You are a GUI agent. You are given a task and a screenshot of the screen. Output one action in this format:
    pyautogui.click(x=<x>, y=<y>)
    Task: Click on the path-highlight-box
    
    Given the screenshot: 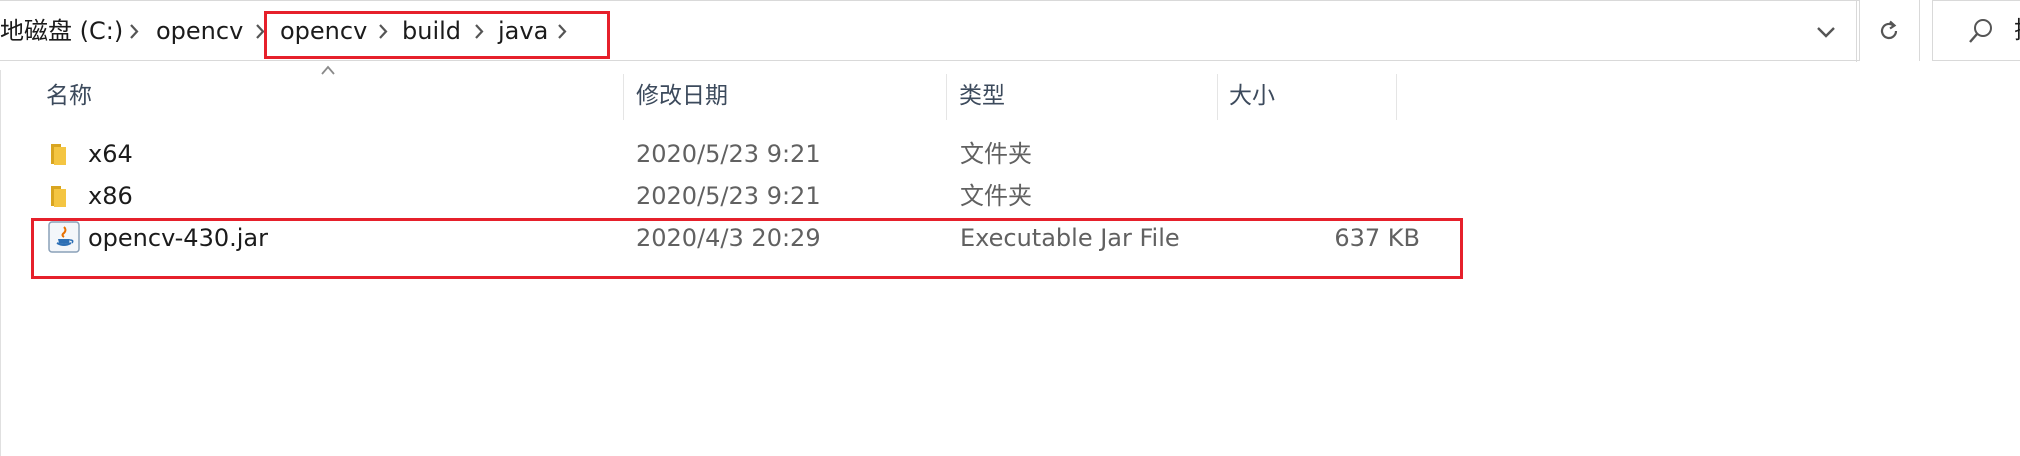 What is the action you would take?
    pyautogui.click(x=437, y=35)
    